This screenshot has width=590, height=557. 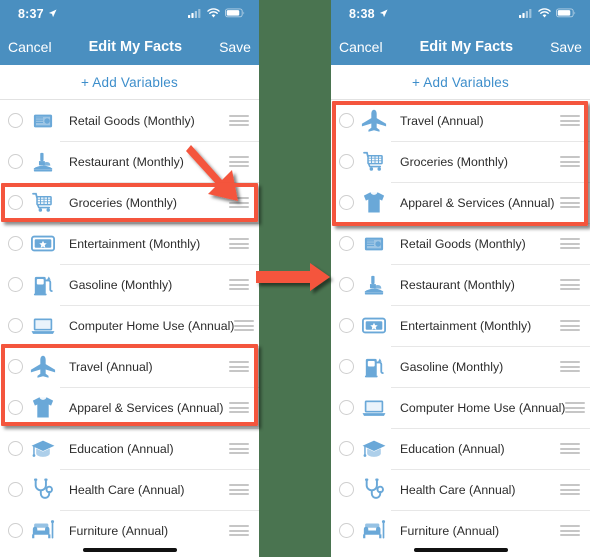 I want to click on save-button-right: Save, so click(x=566, y=47).